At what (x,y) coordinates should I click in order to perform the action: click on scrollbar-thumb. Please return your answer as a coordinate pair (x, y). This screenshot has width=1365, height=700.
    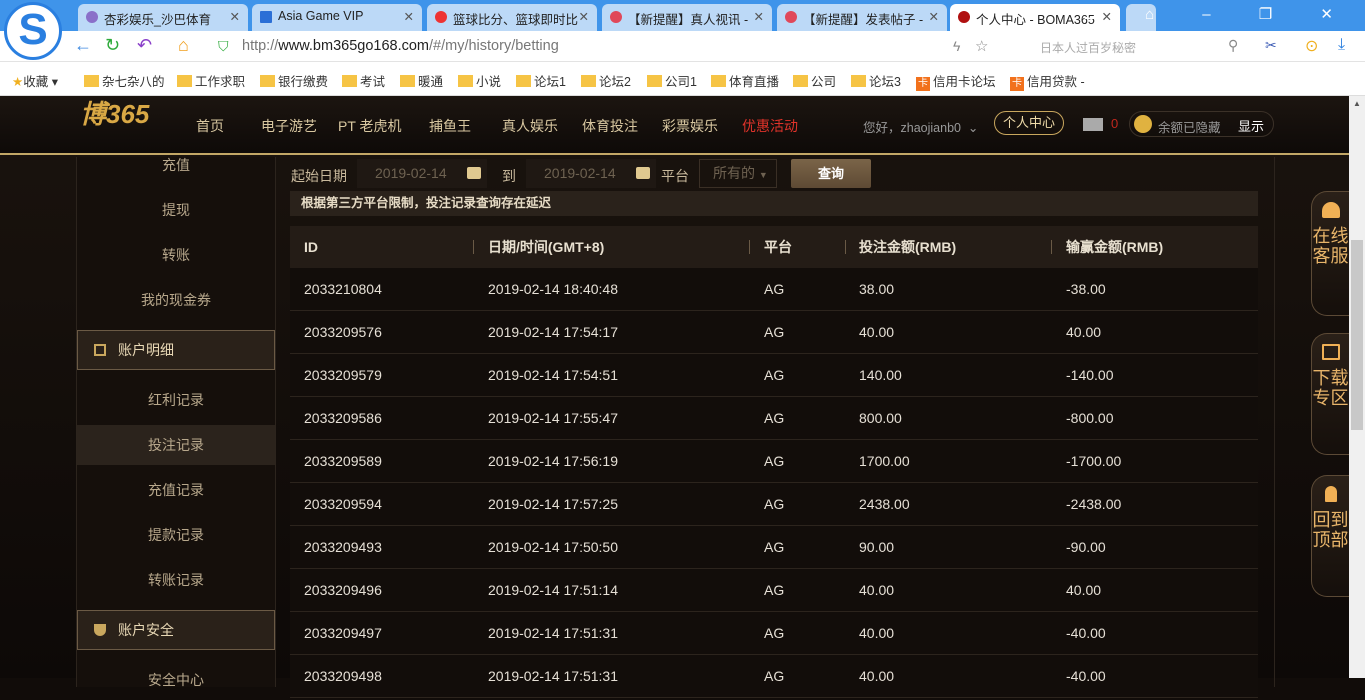
    Looking at the image, I should click on (1357, 335).